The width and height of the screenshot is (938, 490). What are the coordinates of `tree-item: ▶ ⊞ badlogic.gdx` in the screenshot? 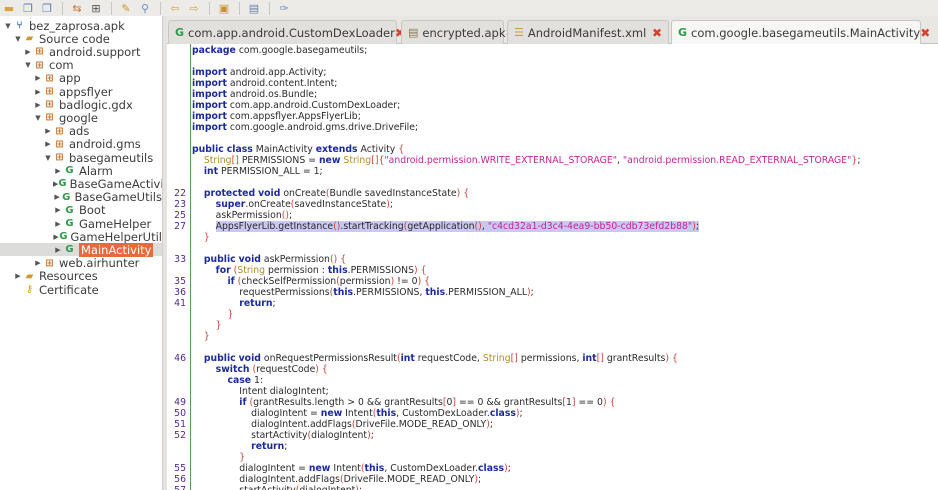 It's located at (81, 105).